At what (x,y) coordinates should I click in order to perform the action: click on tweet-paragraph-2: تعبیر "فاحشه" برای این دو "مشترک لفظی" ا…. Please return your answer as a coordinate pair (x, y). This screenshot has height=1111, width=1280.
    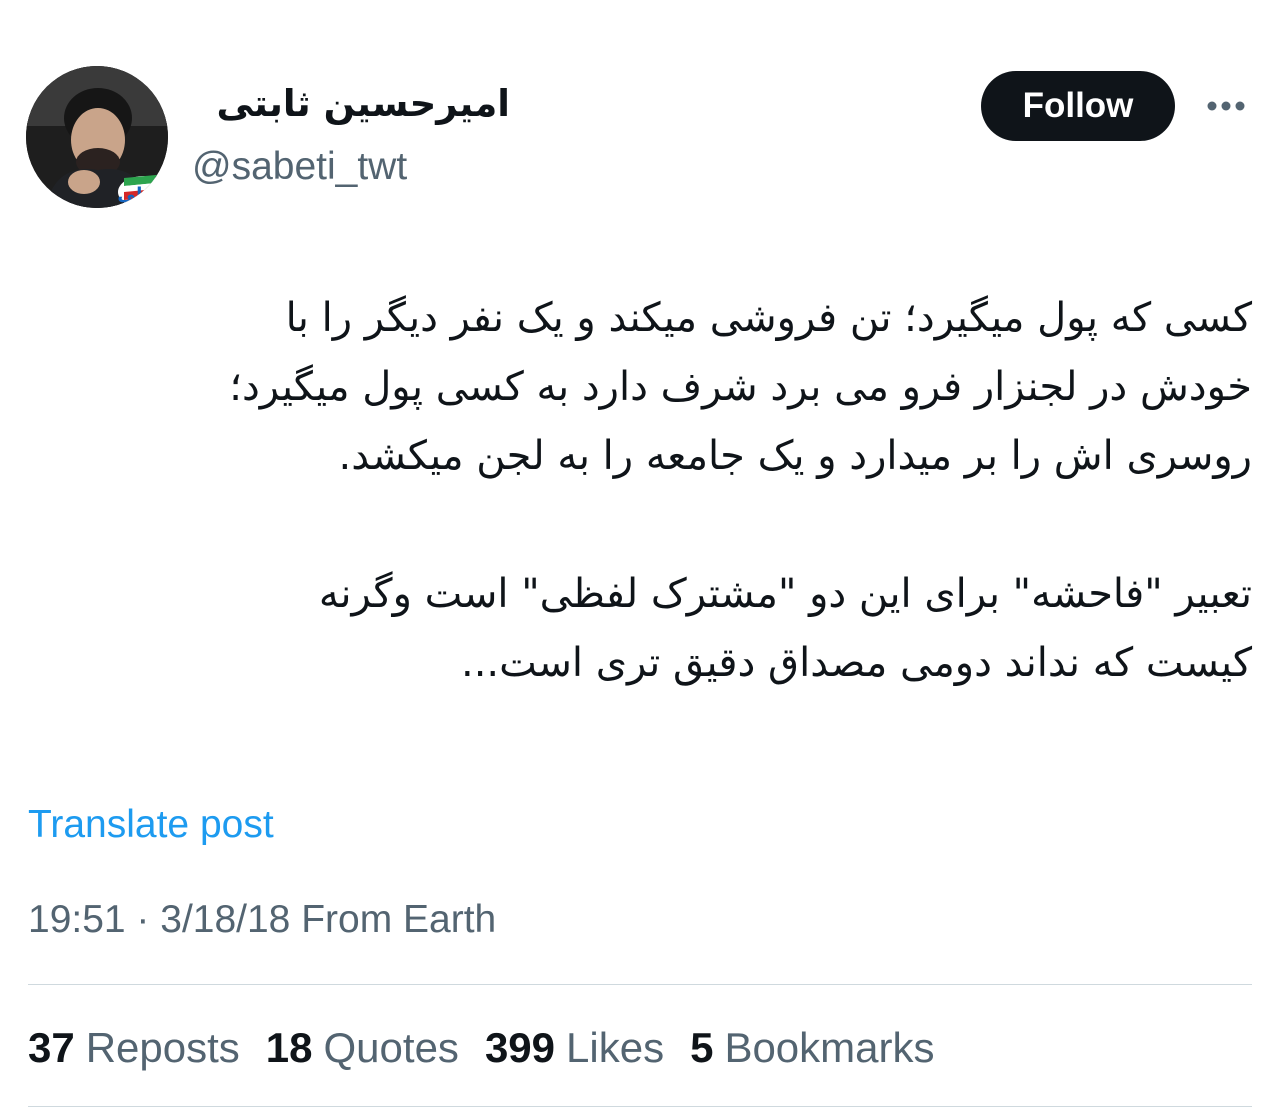
    Looking at the image, I should click on (785, 628).